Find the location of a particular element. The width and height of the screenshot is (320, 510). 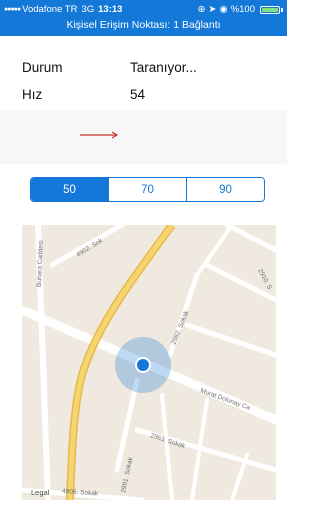

carrier-name: Vodafone TR is located at coordinates (50, 9).